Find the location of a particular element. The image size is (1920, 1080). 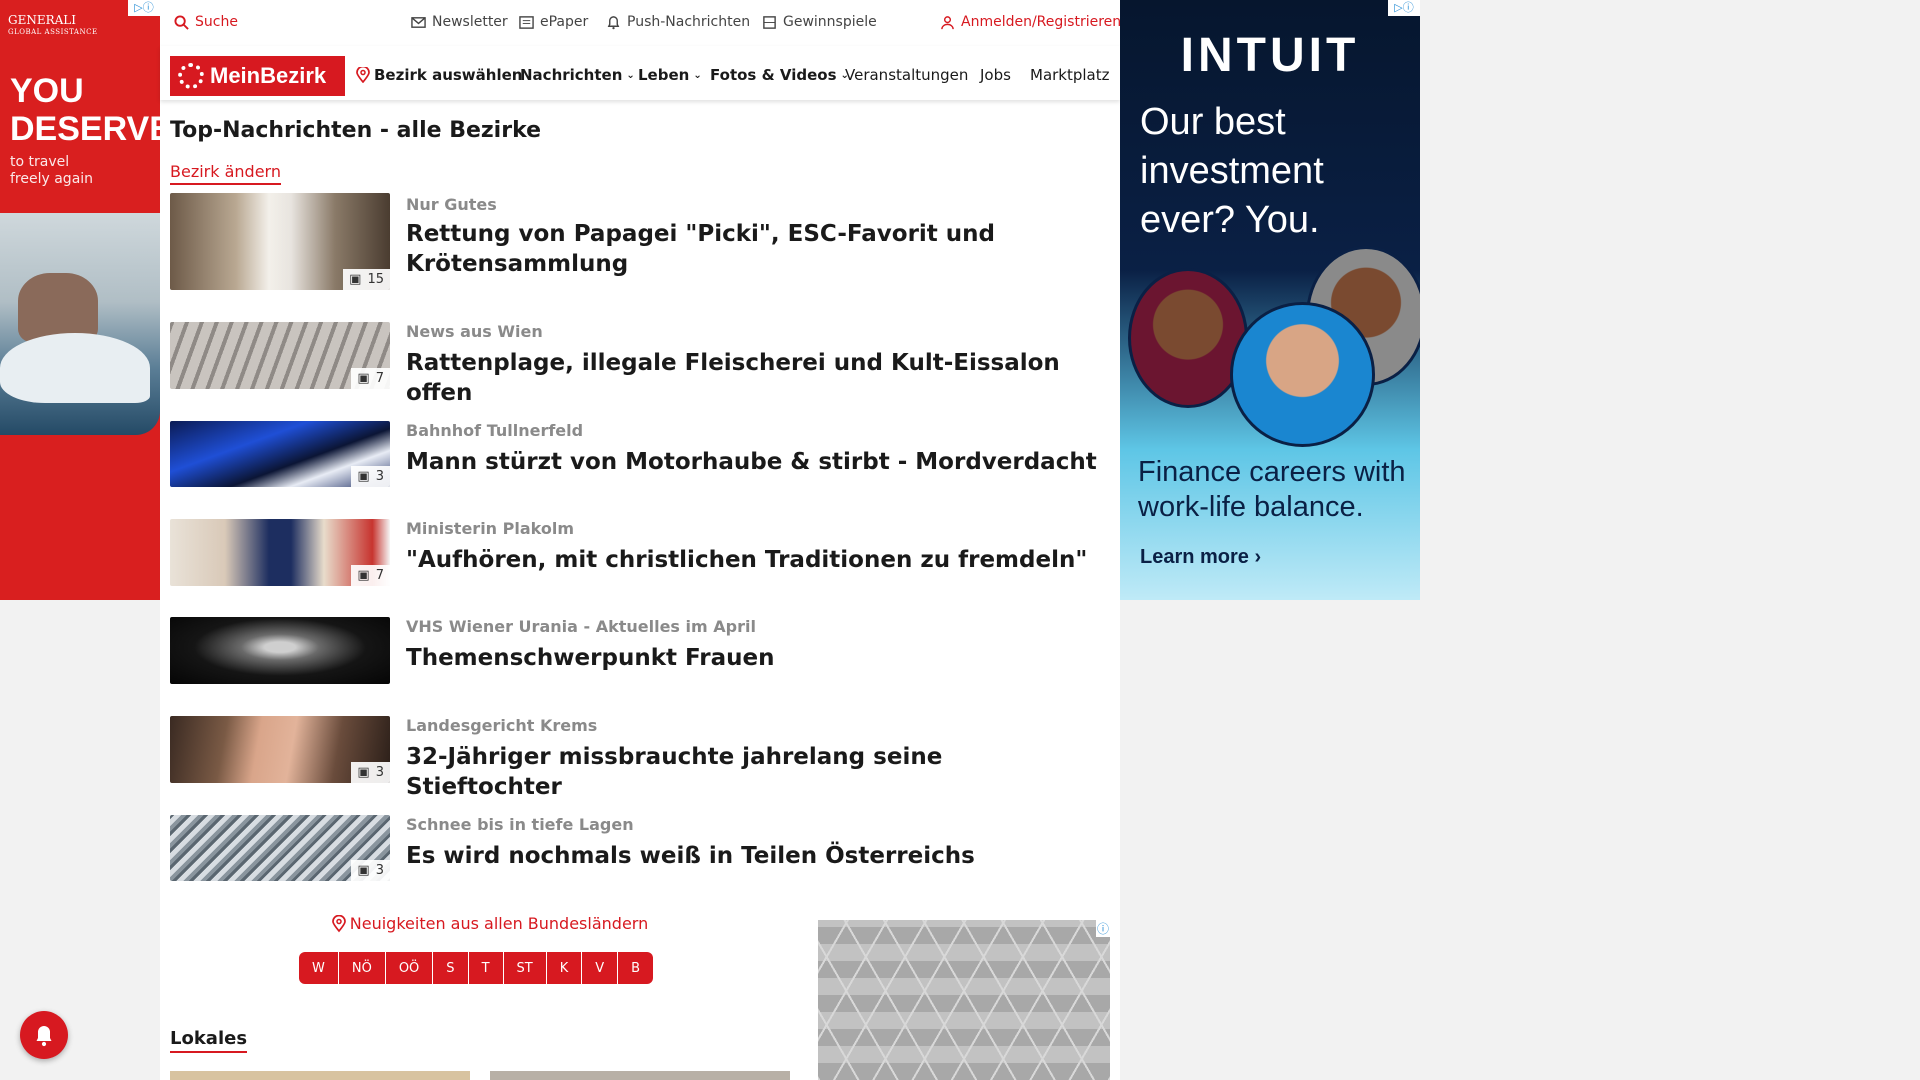

nav-item-jobs: Jobs is located at coordinates (995, 75).